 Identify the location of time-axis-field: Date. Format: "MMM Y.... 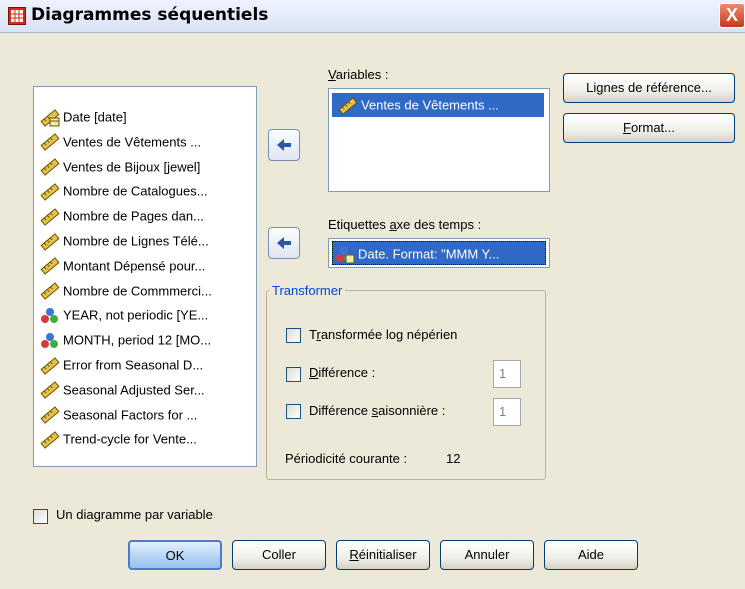
(439, 253).